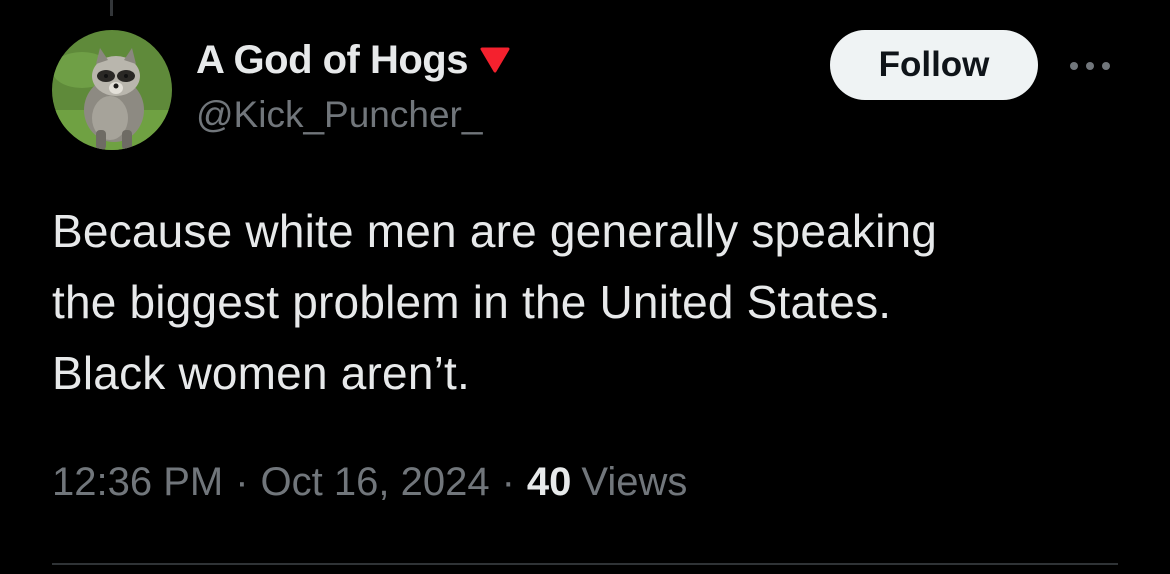  I want to click on more-options-icon, so click(1090, 66).